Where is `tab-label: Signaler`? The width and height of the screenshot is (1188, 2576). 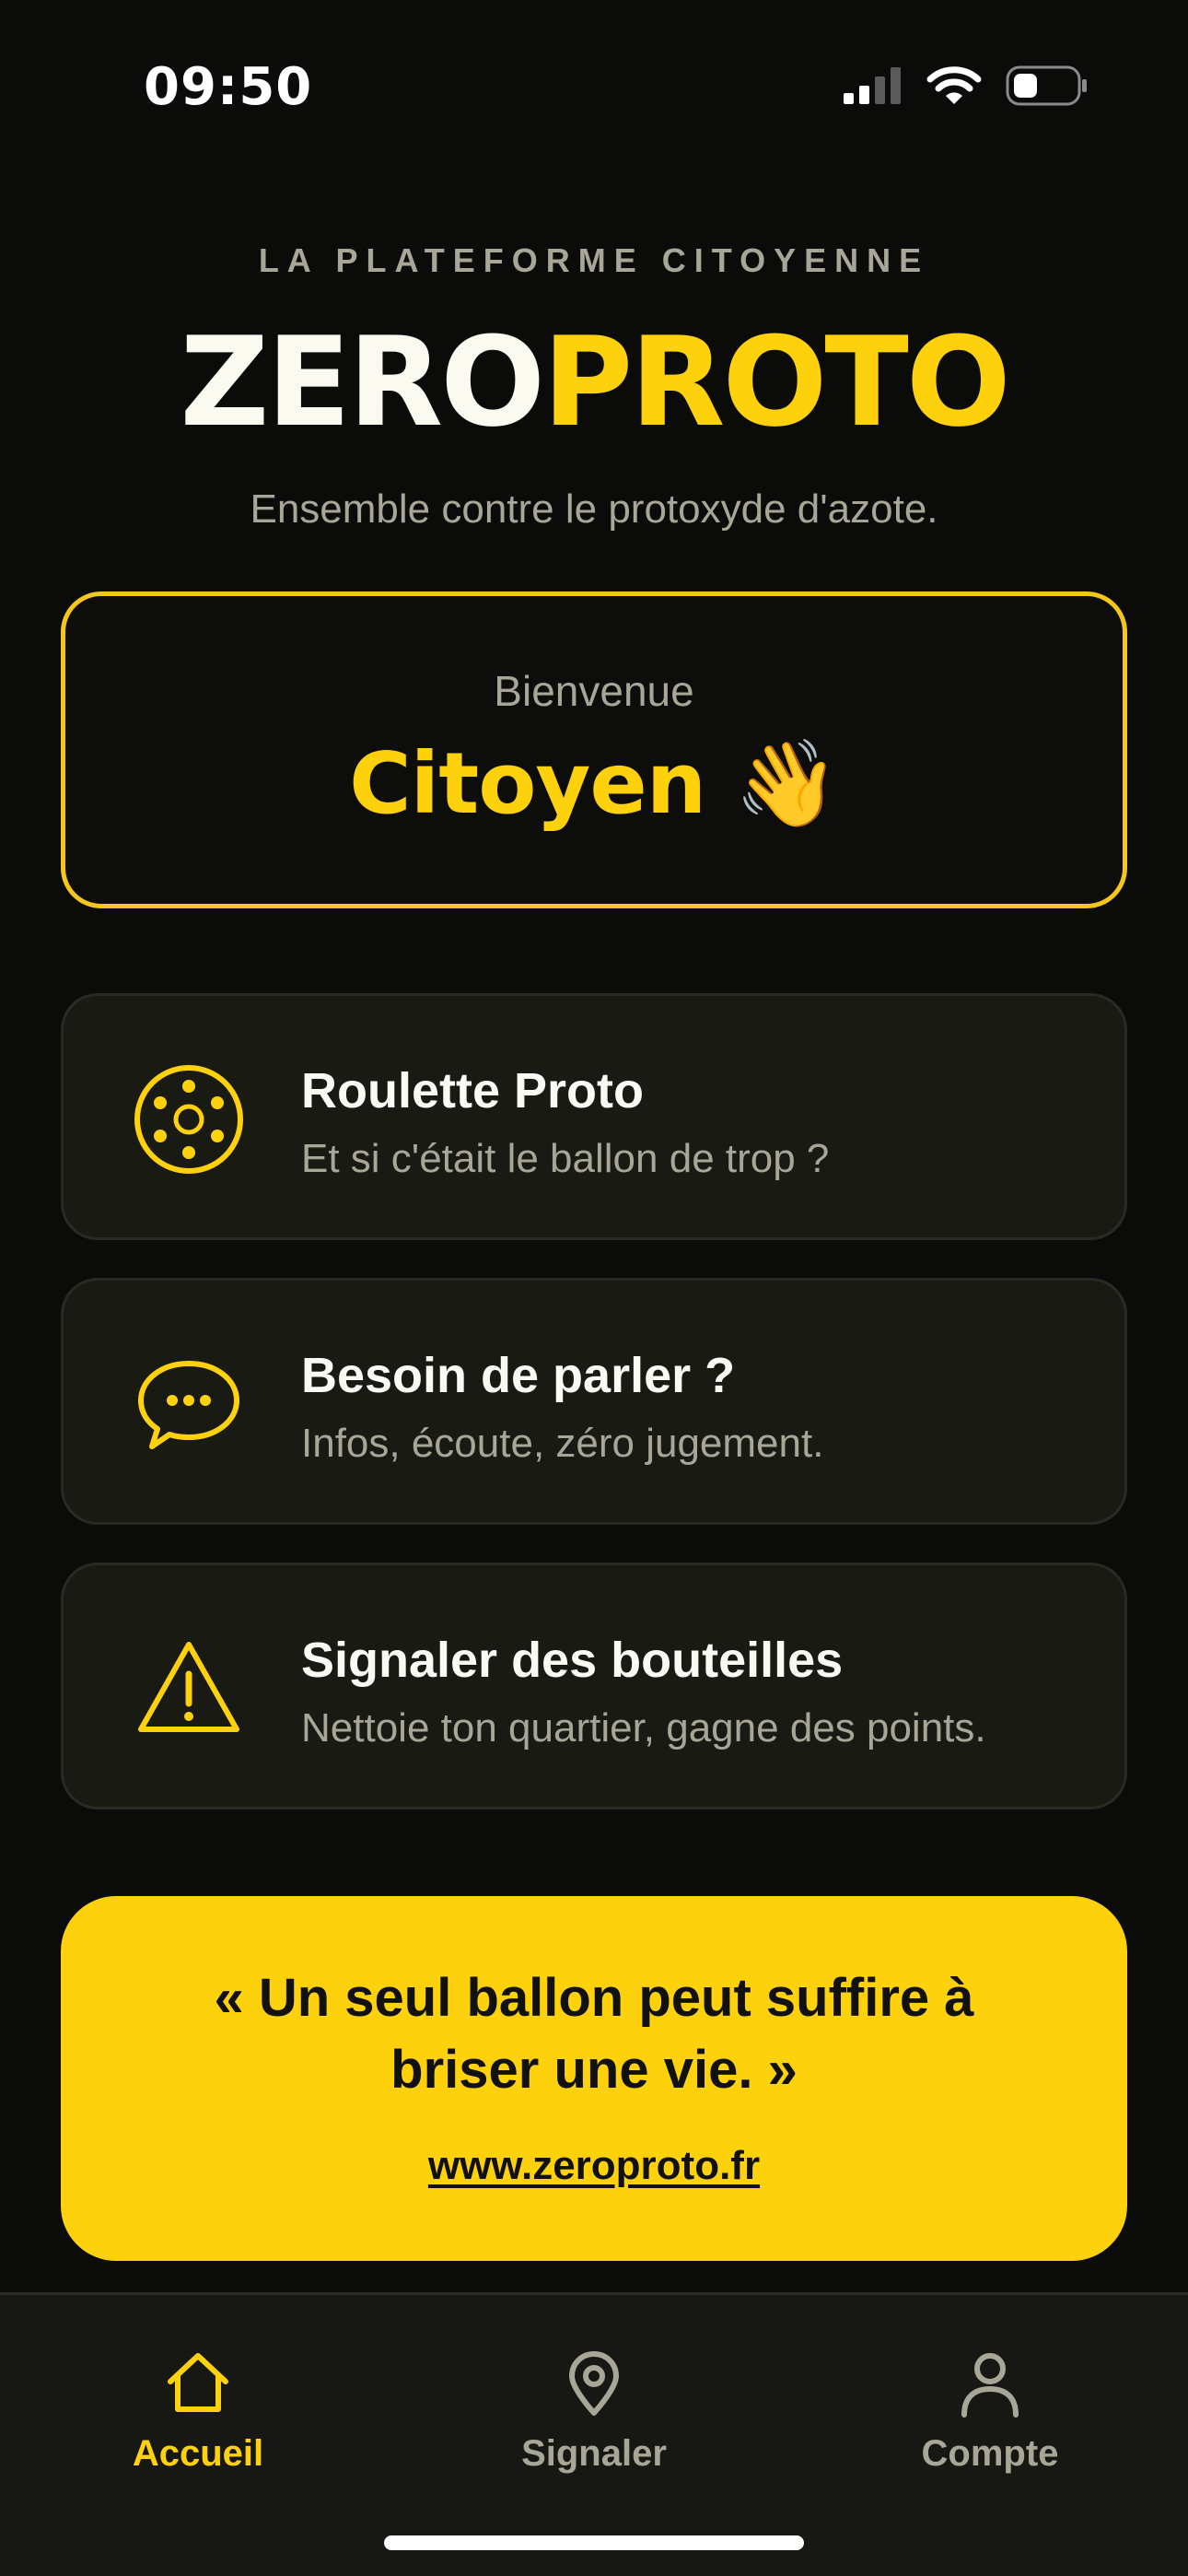 tab-label: Signaler is located at coordinates (594, 2453).